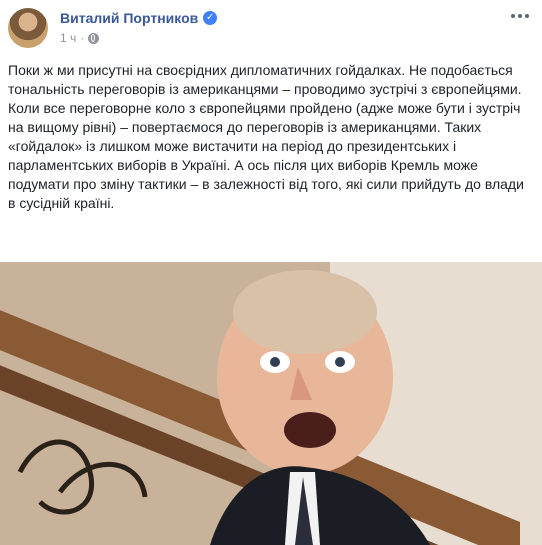  Describe the element at coordinates (271, 28) in the screenshot. I see `post-header: Виталий Портников ✓ 1 ч ·` at that location.